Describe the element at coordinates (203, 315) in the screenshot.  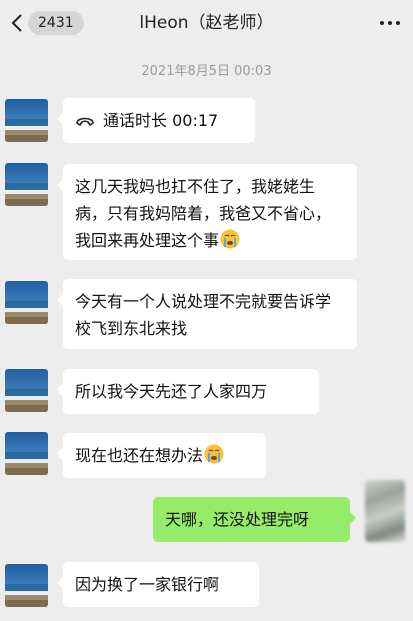
I see `message-text: 今天有一个人说处理不完就要告诉学校飞到东北来找` at that location.